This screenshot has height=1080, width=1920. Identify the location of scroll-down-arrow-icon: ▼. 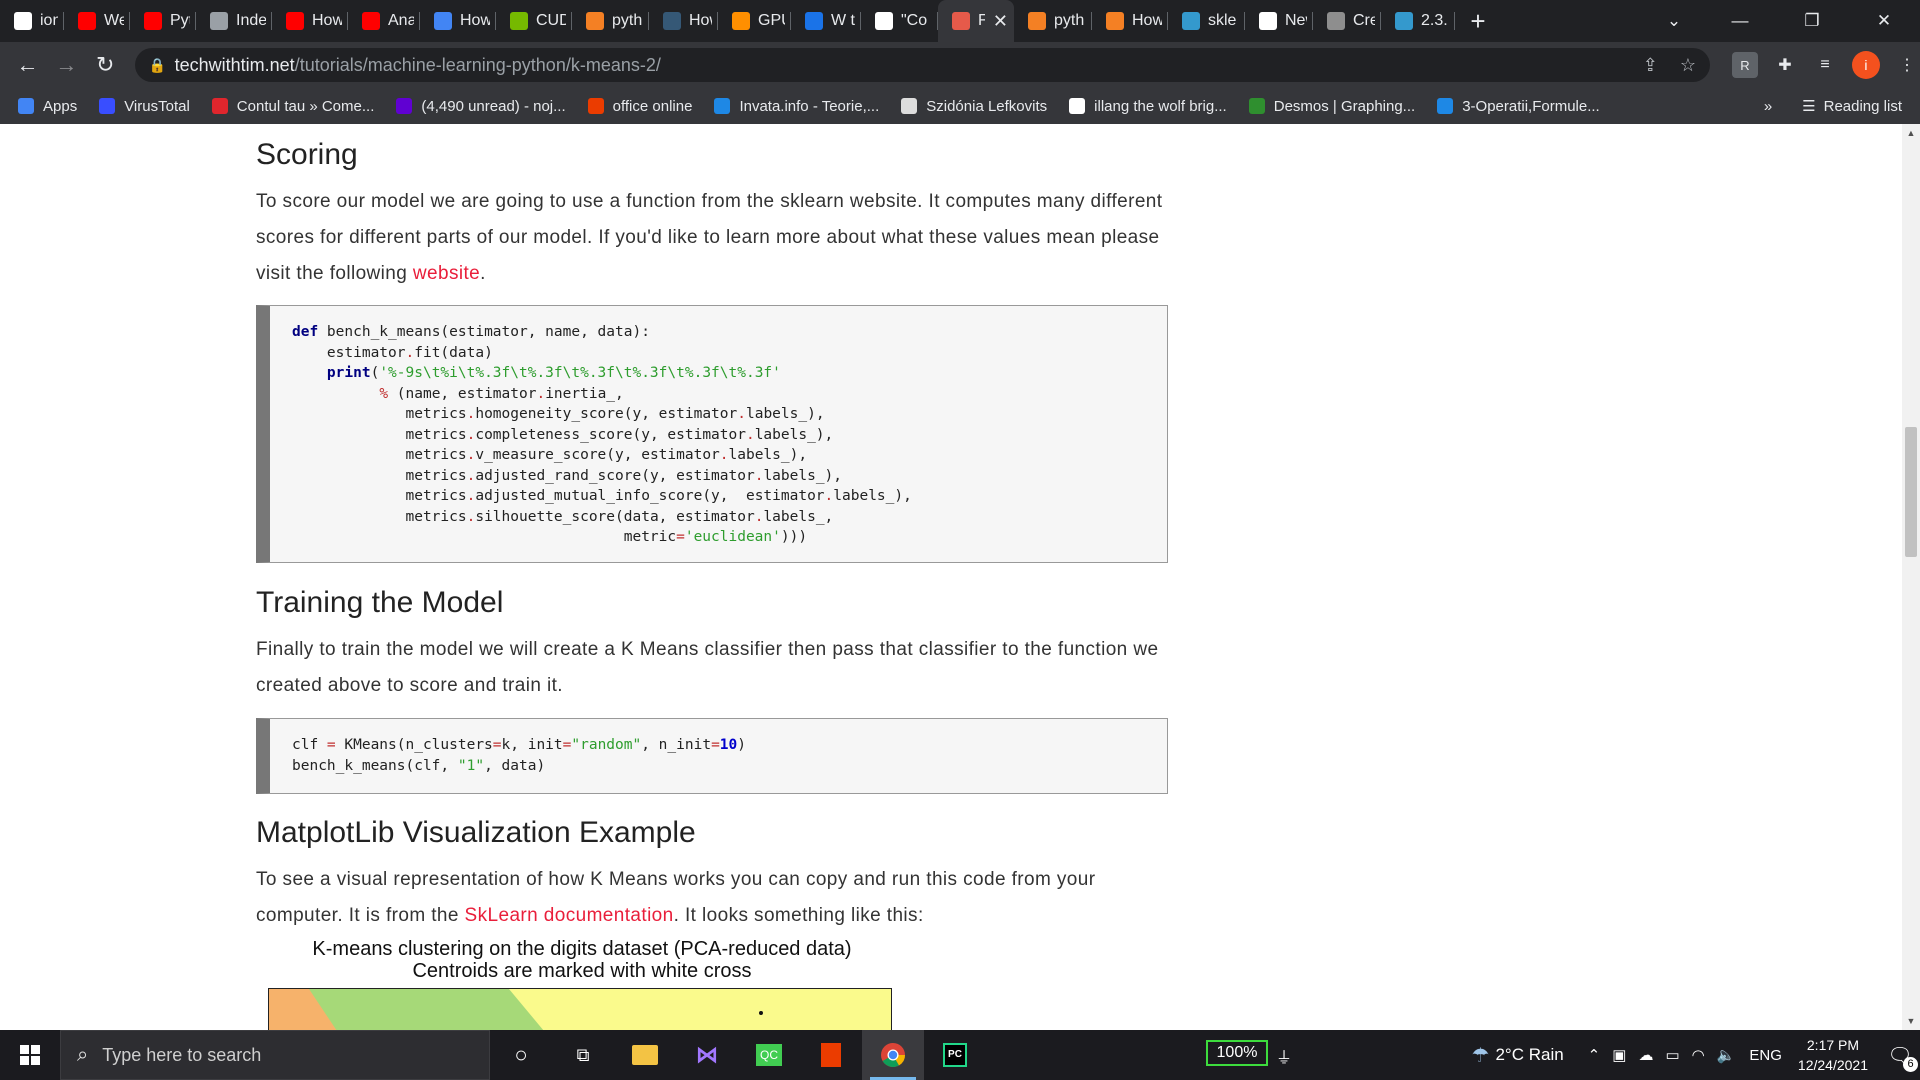
(1911, 1021).